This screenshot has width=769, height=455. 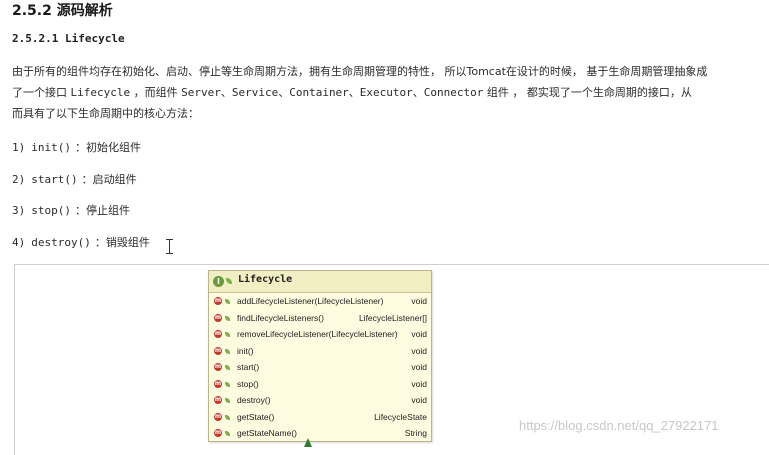 What do you see at coordinates (267, 433) in the screenshot?
I see `uml-method-name: getStateName()` at bounding box center [267, 433].